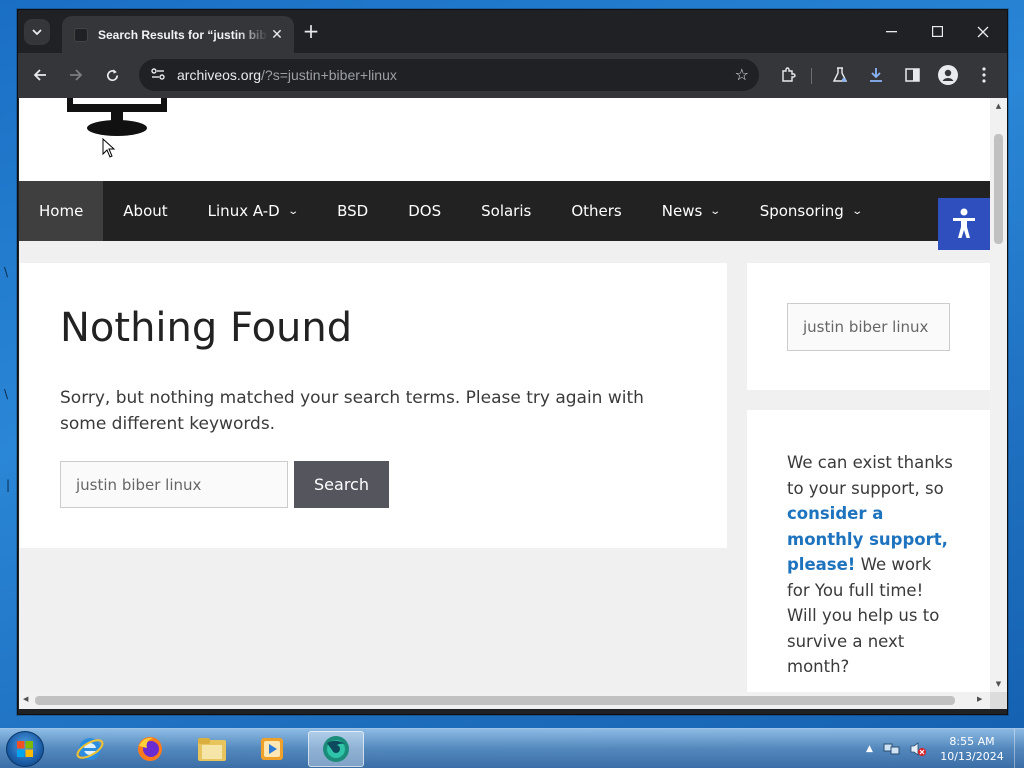 The image size is (1024, 768). I want to click on nav-item-label: Home, so click(61, 211).